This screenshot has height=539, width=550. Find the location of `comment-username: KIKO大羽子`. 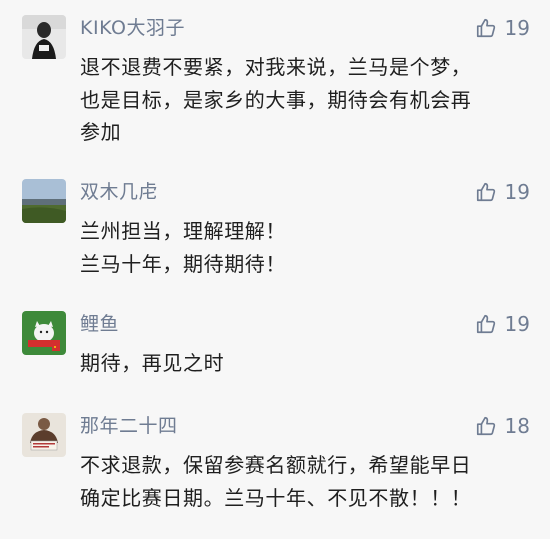

comment-username: KIKO大羽子 is located at coordinates (132, 28).